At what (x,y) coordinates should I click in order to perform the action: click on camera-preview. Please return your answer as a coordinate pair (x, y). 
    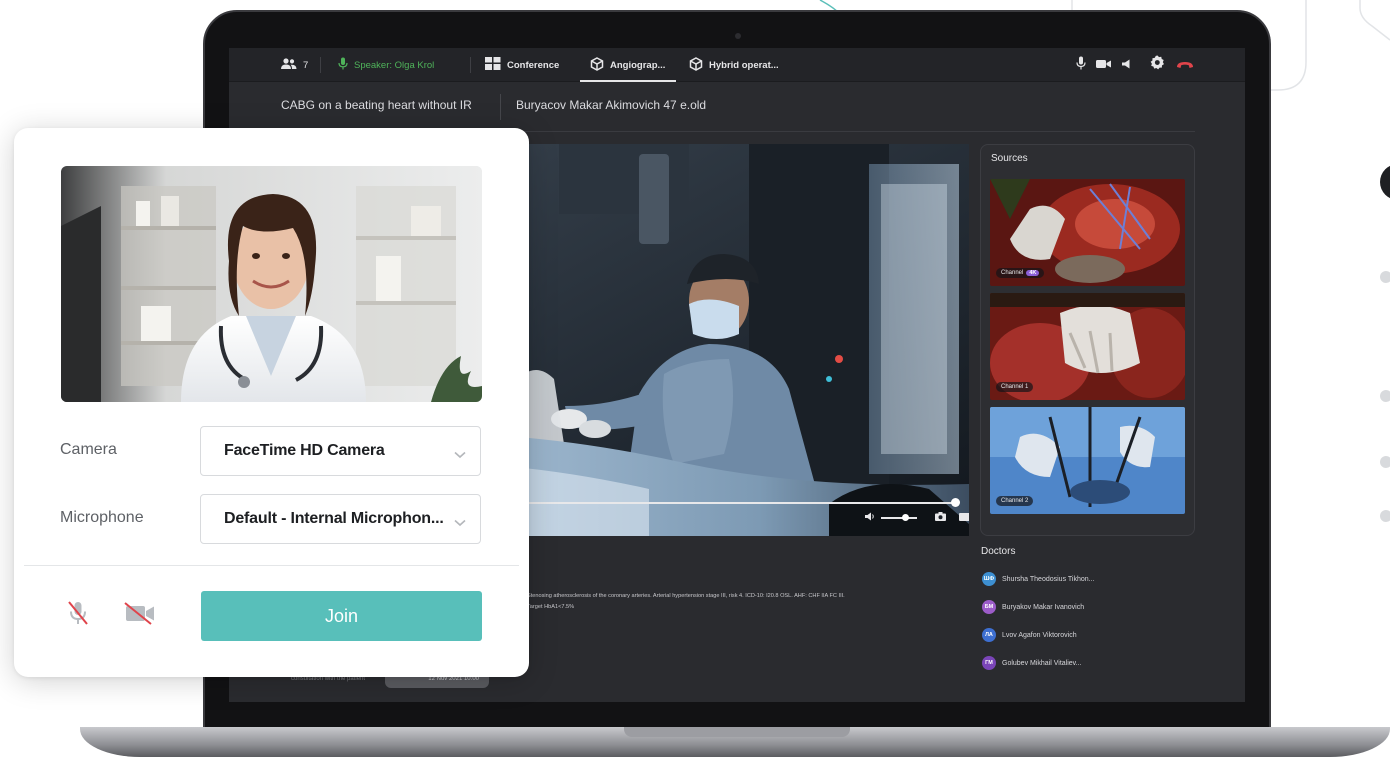
    Looking at the image, I should click on (271, 284).